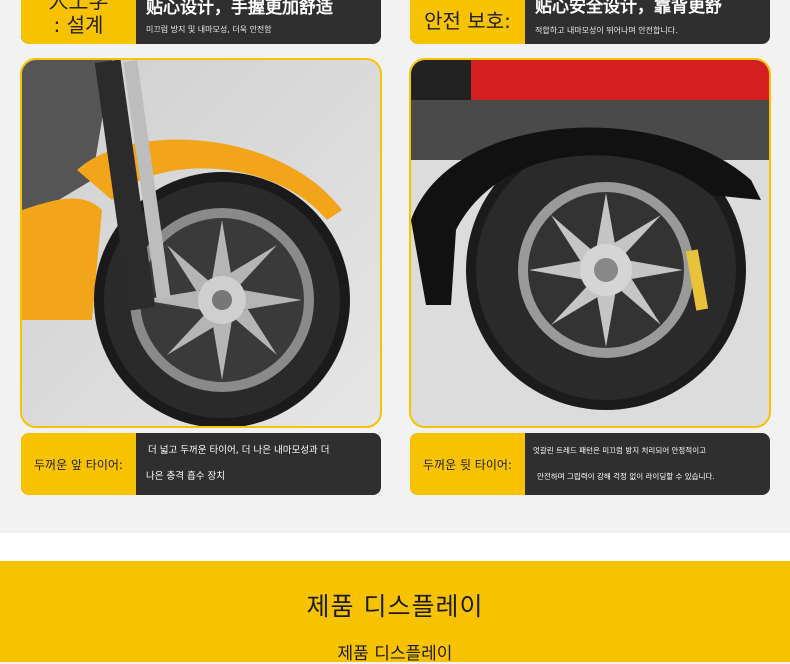  I want to click on top-right-title: 贴心安全设计，靠背更舒, so click(628, 8).